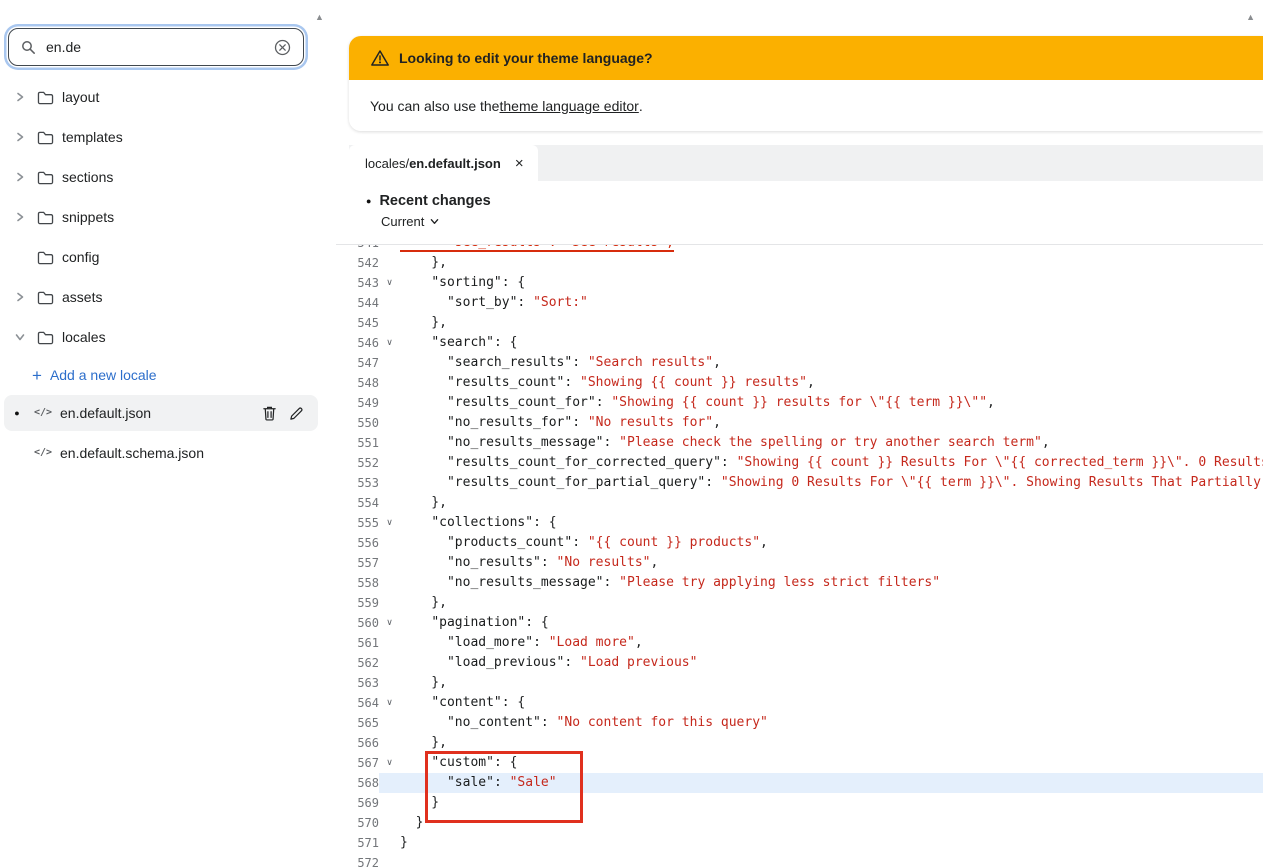 This screenshot has width=1263, height=867. I want to click on code-line: 545 },, so click(806, 323).